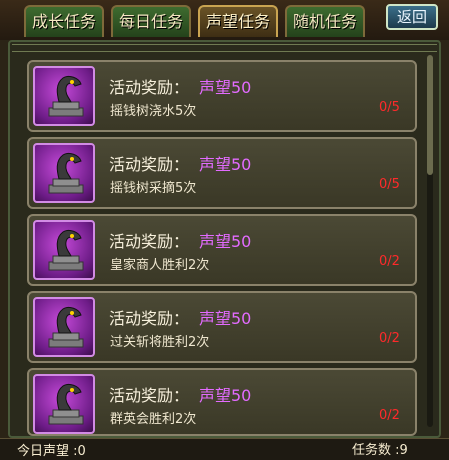 The width and height of the screenshot is (449, 460). What do you see at coordinates (430, 115) in the screenshot?
I see `scrollbar-thumb` at bounding box center [430, 115].